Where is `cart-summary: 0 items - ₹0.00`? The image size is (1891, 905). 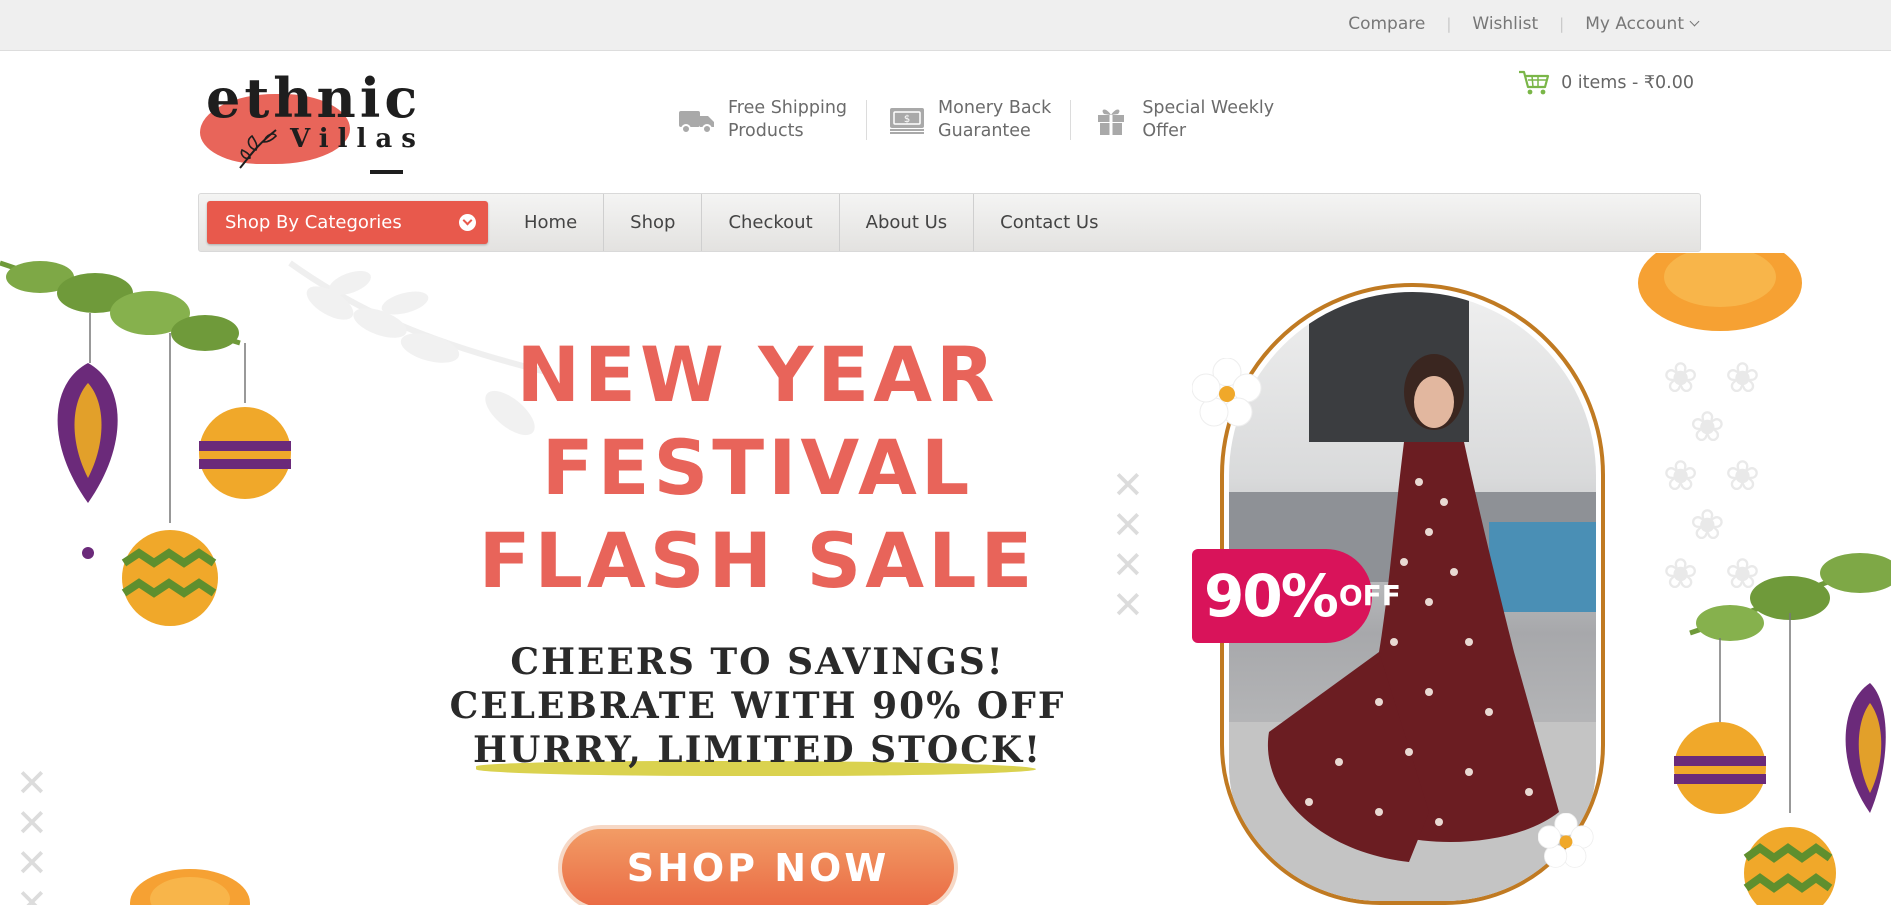 cart-summary: 0 items - ₹0.00 is located at coordinates (1627, 83).